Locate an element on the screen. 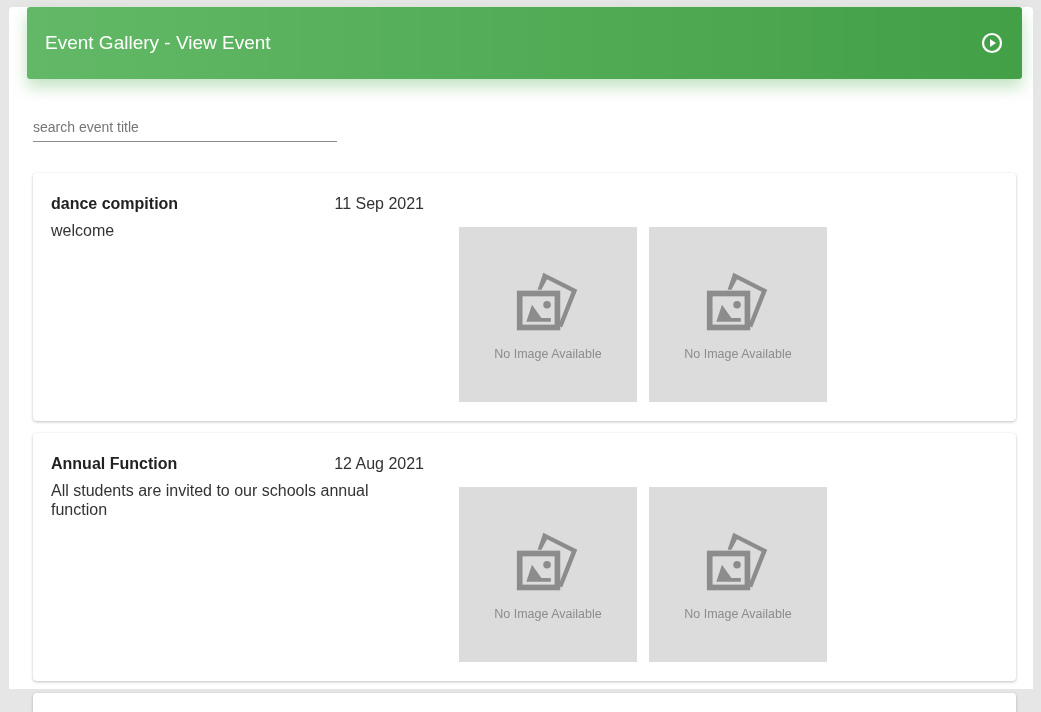  event-title: dance compition is located at coordinates (115, 204).